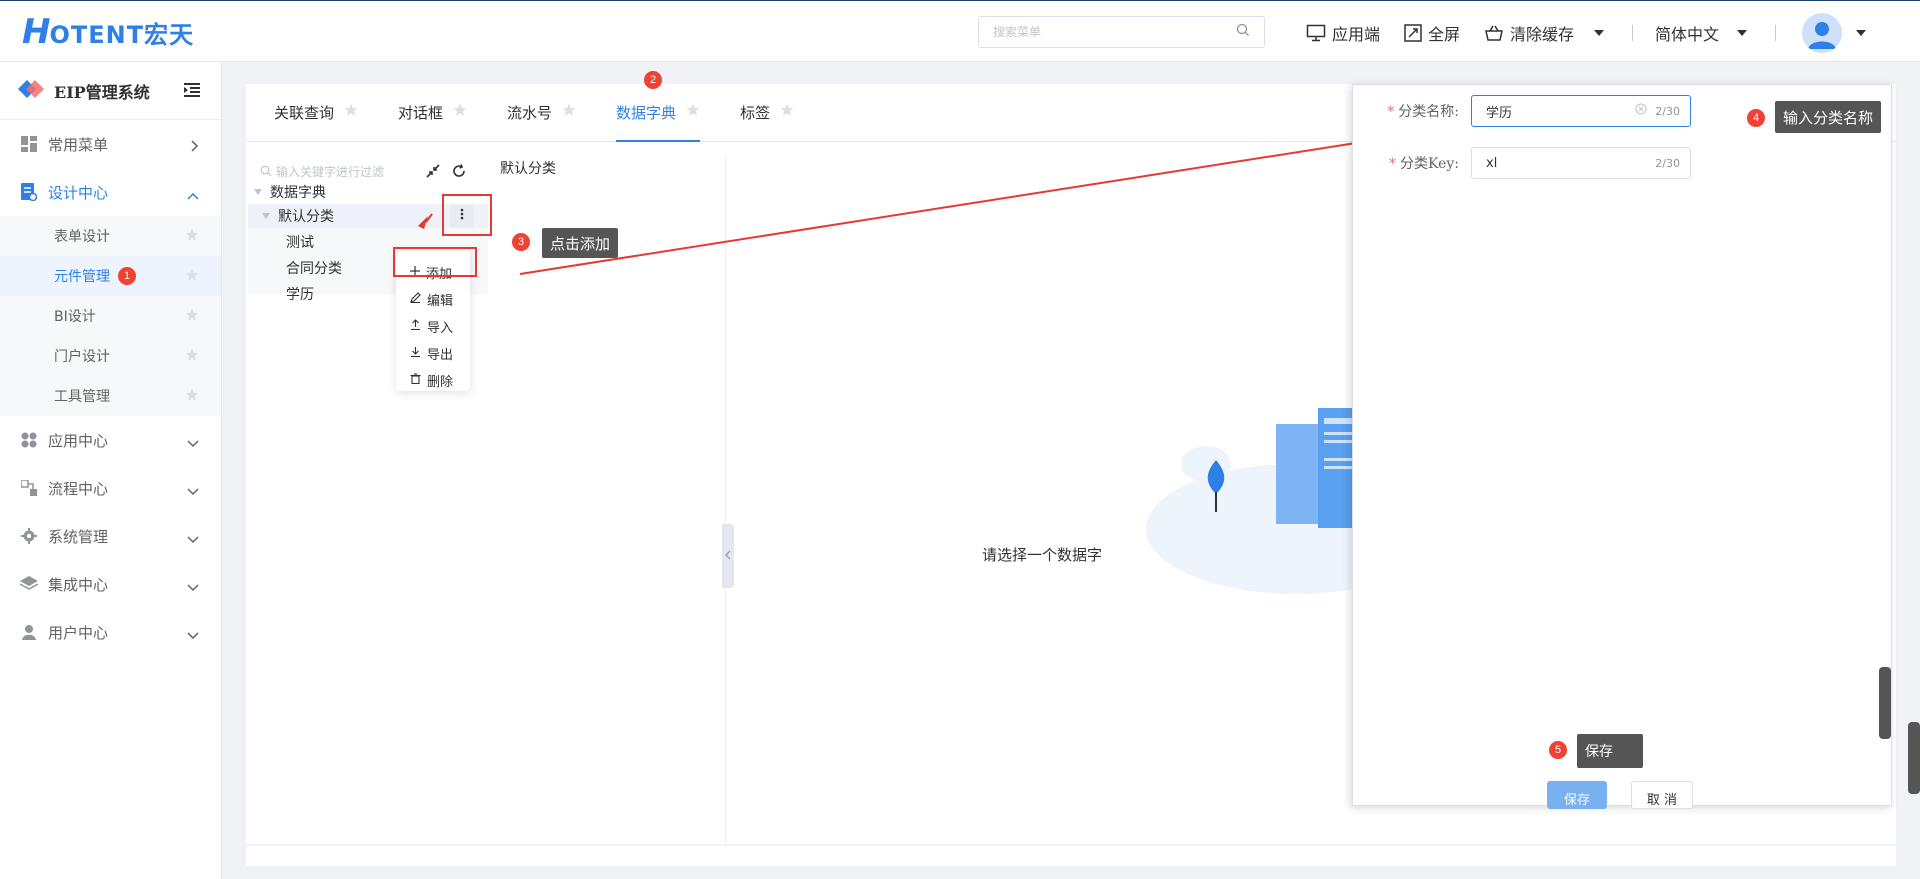 Image resolution: width=1920 pixels, height=879 pixels. I want to click on tab-label: 数据字典, so click(646, 112).